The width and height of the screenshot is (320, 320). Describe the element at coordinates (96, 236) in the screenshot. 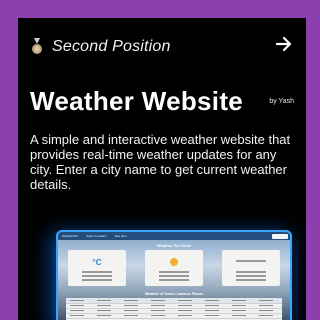

I see `preview-nav-item: Select Location` at that location.